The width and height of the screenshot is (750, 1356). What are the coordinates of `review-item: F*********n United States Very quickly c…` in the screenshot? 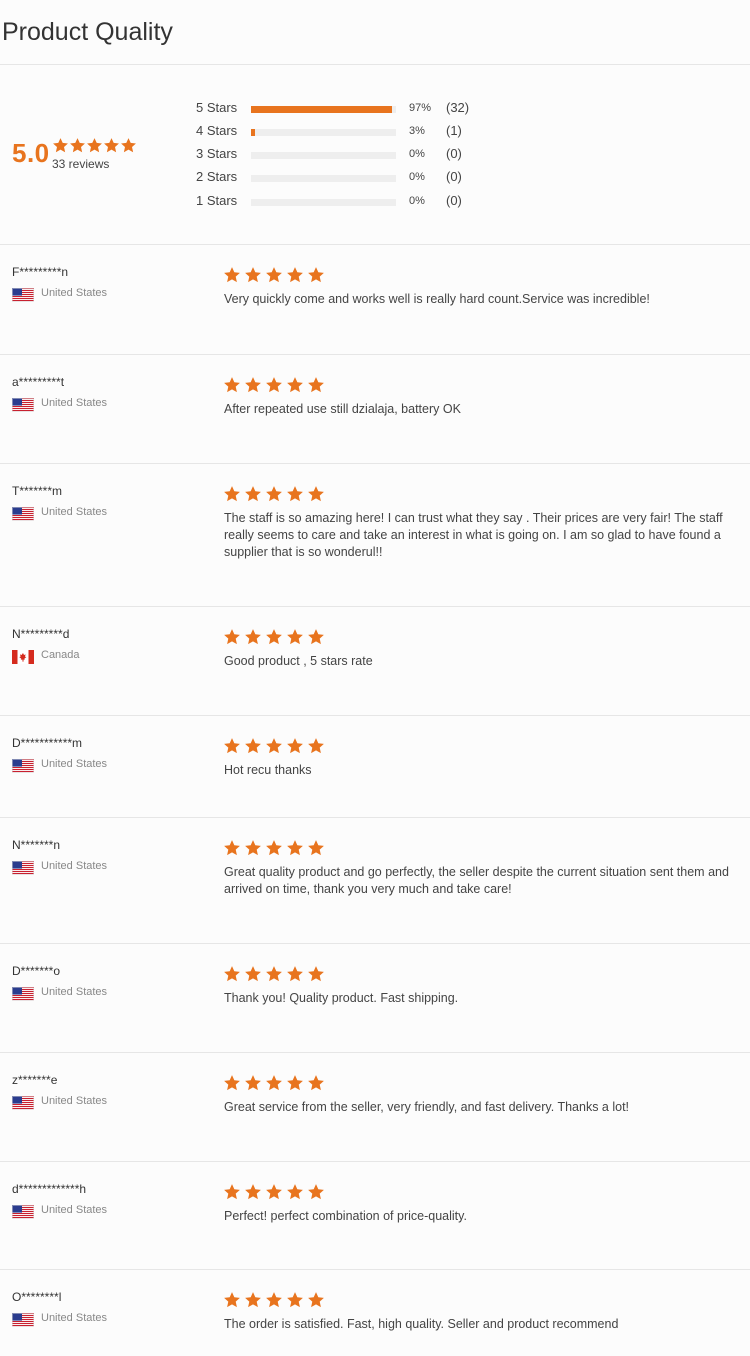 It's located at (375, 299).